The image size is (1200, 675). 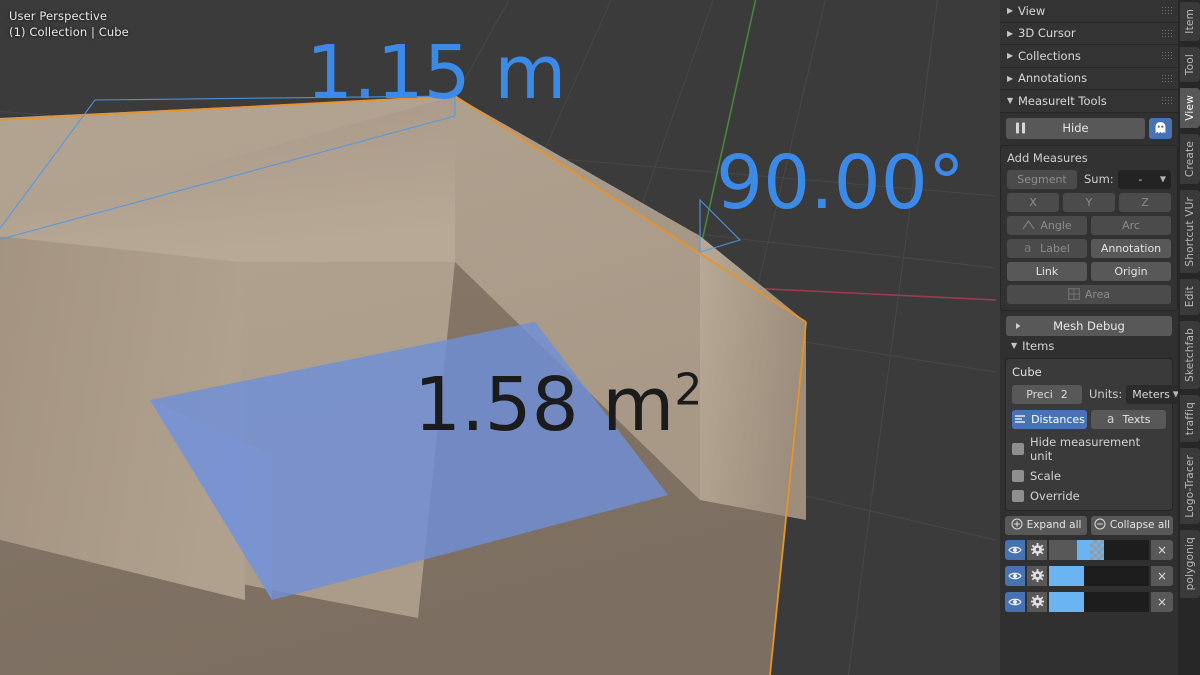 What do you see at coordinates (1028, 225) in the screenshot?
I see `angle-icon` at bounding box center [1028, 225].